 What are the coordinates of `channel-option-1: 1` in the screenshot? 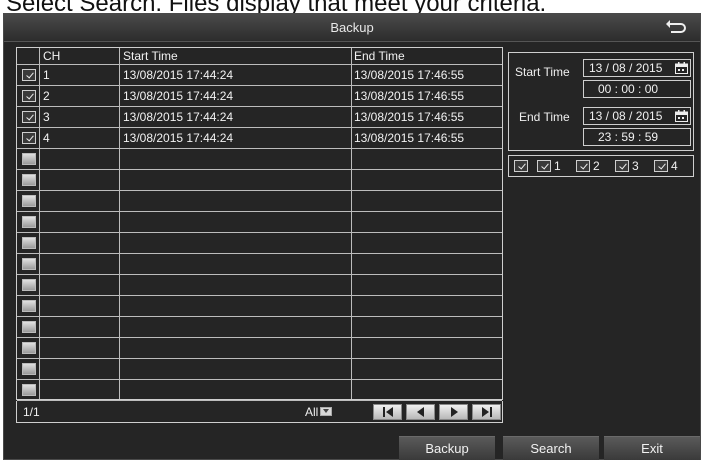 It's located at (549, 166).